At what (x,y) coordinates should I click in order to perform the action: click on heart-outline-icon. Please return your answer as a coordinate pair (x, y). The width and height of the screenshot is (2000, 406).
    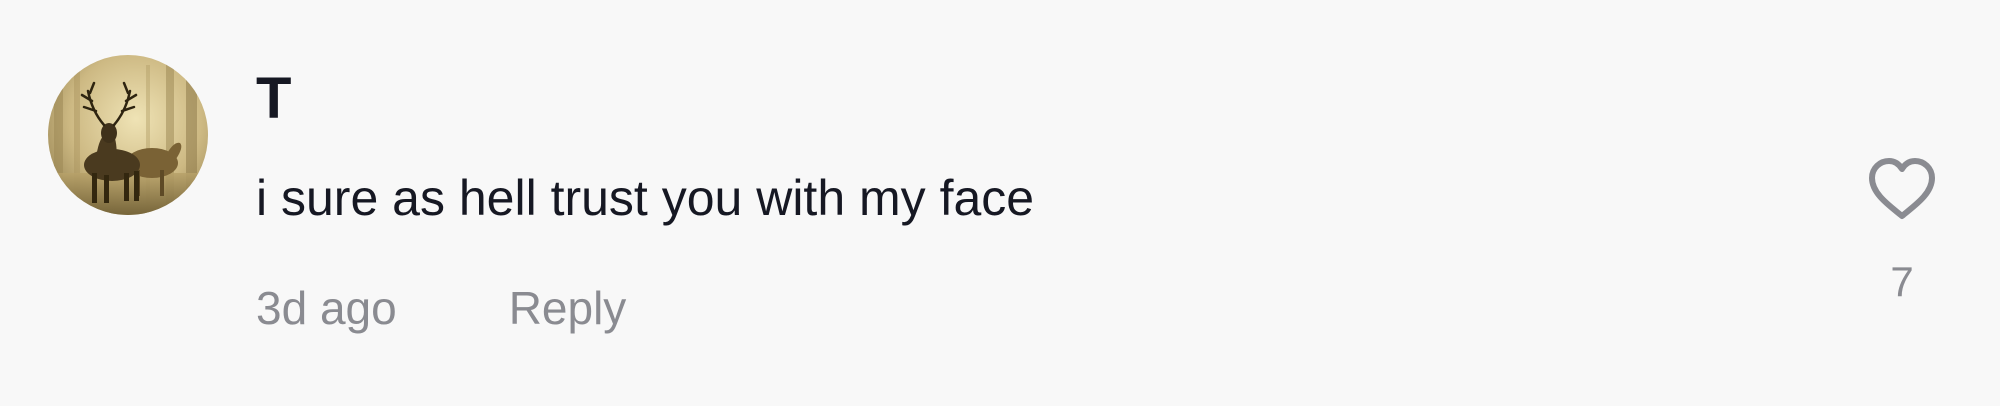
    Looking at the image, I should click on (1902, 188).